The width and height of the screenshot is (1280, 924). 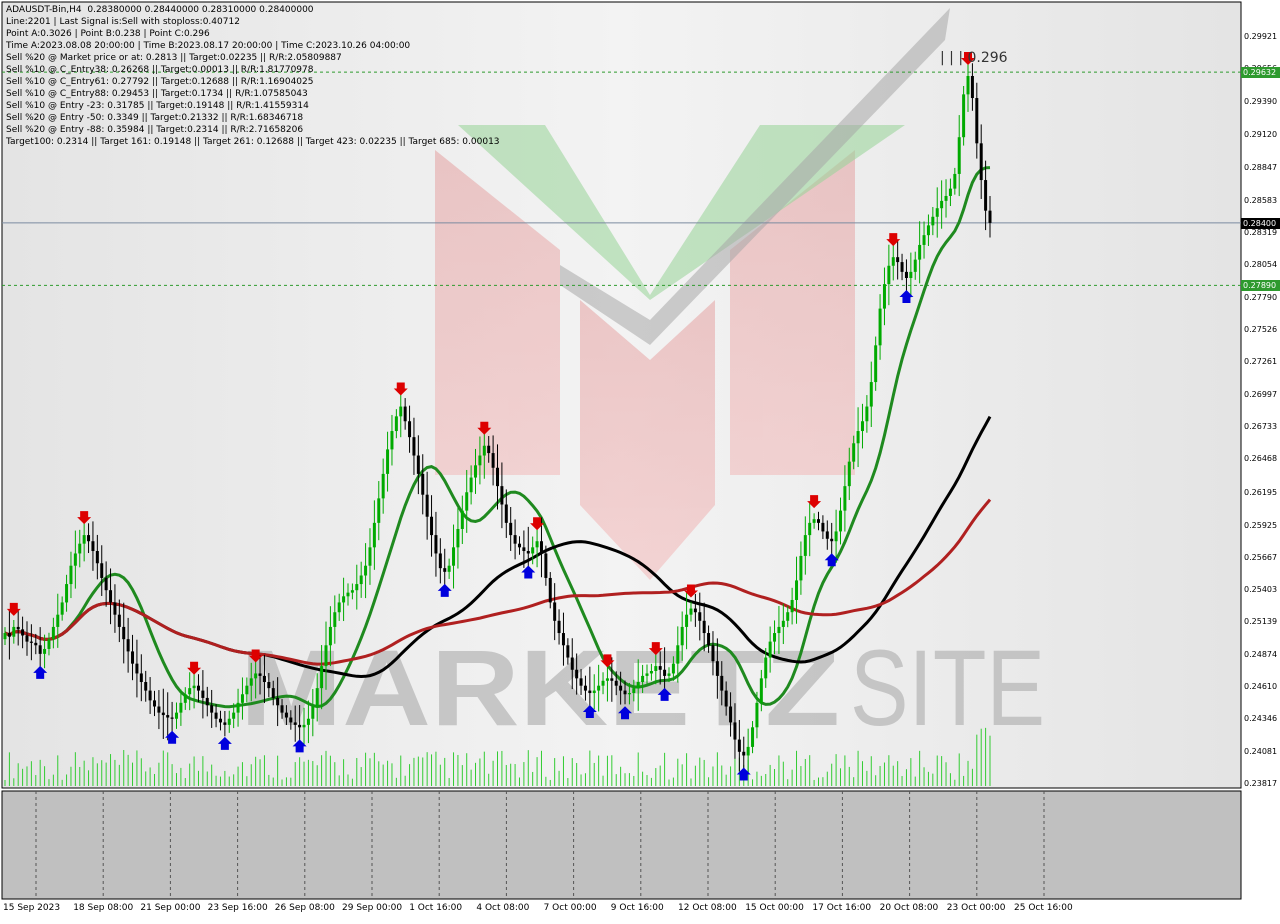 I want to click on price-tick-label: 0.26733, so click(x=1261, y=426).